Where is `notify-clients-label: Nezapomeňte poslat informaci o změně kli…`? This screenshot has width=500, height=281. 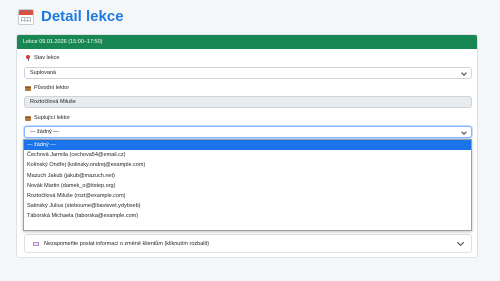 notify-clients-label: Nezapomeňte poslat informaci o změně kli… is located at coordinates (127, 244).